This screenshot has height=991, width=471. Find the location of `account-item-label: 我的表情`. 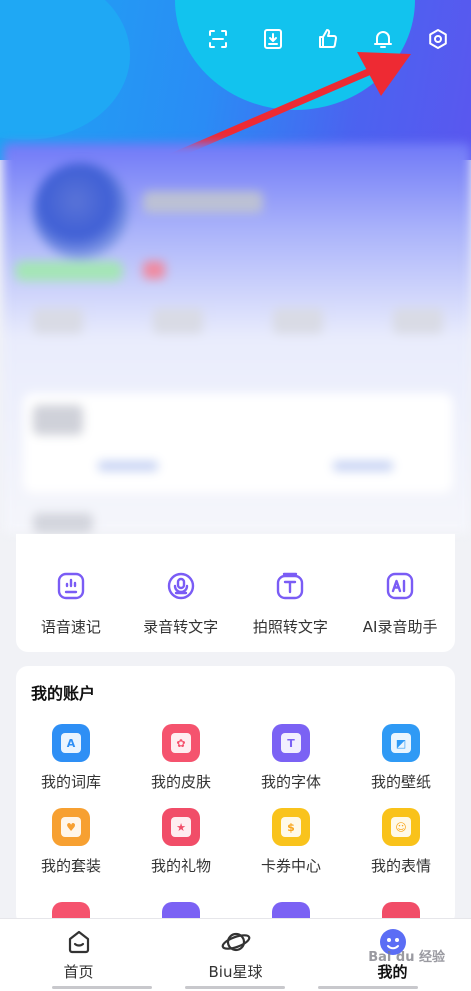

account-item-label: 我的表情 is located at coordinates (400, 866).